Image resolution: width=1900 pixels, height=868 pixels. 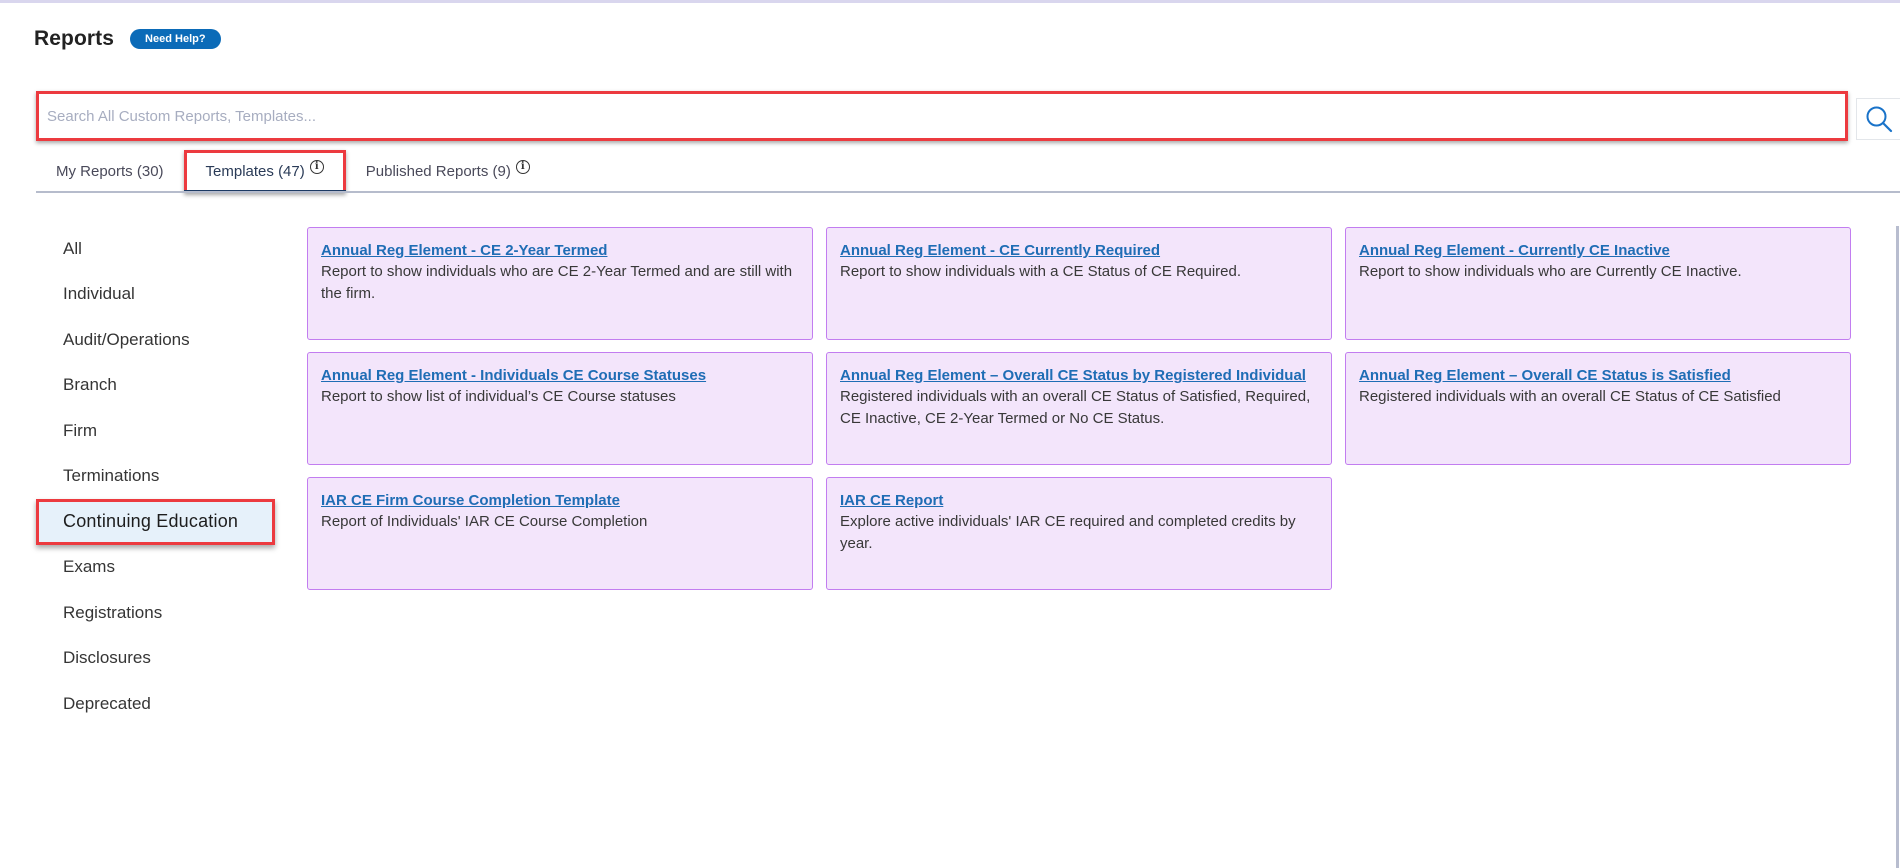 I want to click on tab-label: My Reports (30), so click(x=110, y=171).